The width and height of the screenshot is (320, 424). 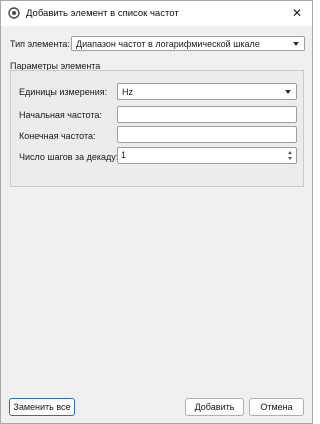 I want to click on end-freq-input, so click(x=207, y=134).